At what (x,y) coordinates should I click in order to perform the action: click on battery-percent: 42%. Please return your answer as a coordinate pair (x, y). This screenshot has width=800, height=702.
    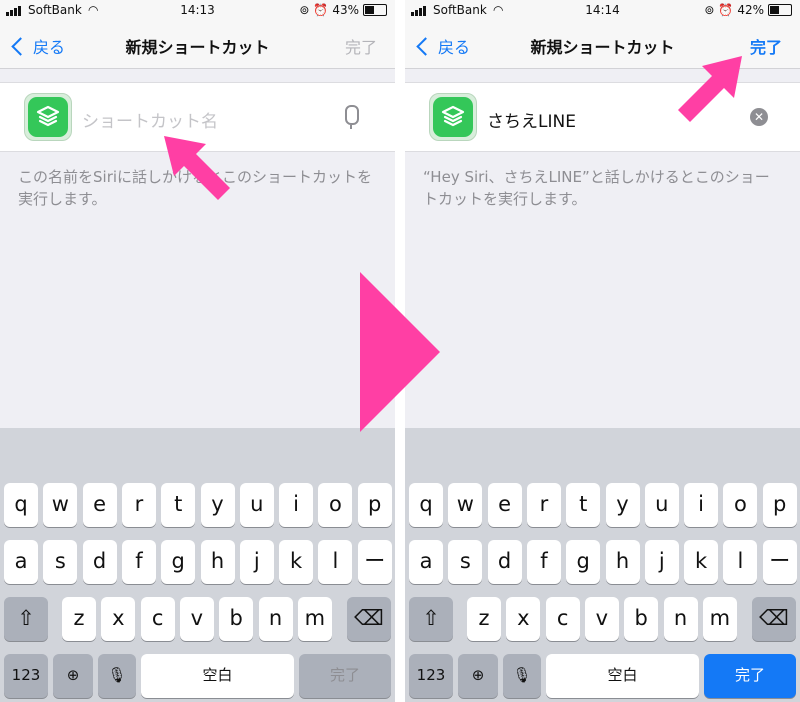
    Looking at the image, I should click on (750, 10).